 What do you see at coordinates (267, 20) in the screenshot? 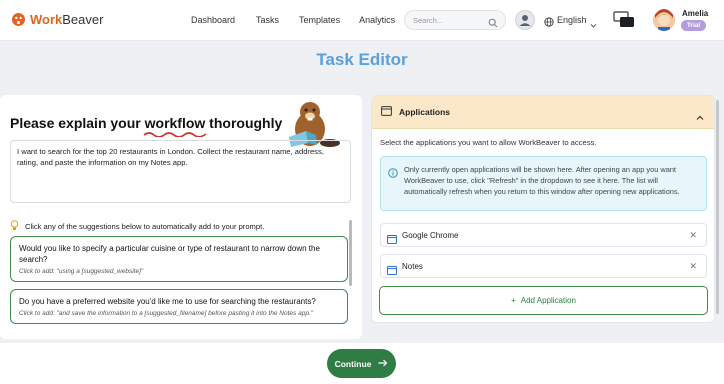
I see `nav-tasks: Tasks` at bounding box center [267, 20].